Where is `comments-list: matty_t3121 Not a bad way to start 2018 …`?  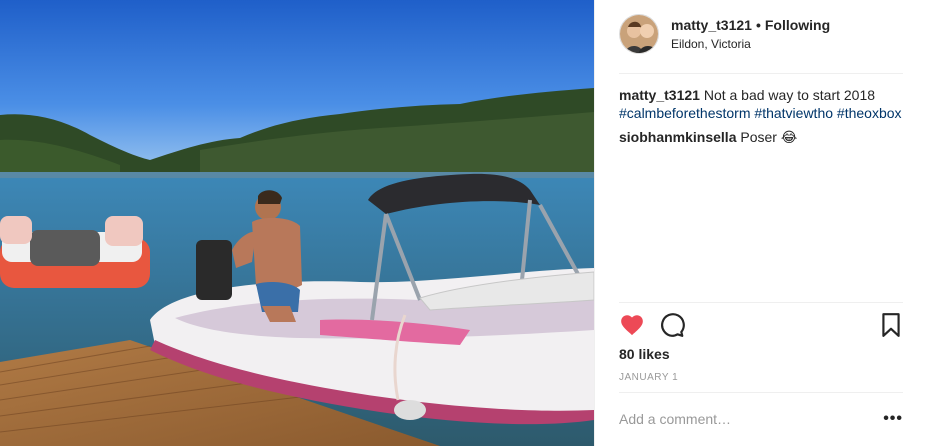
comments-list: matty_t3121 Not a bad way to start 2018 … is located at coordinates (761, 119).